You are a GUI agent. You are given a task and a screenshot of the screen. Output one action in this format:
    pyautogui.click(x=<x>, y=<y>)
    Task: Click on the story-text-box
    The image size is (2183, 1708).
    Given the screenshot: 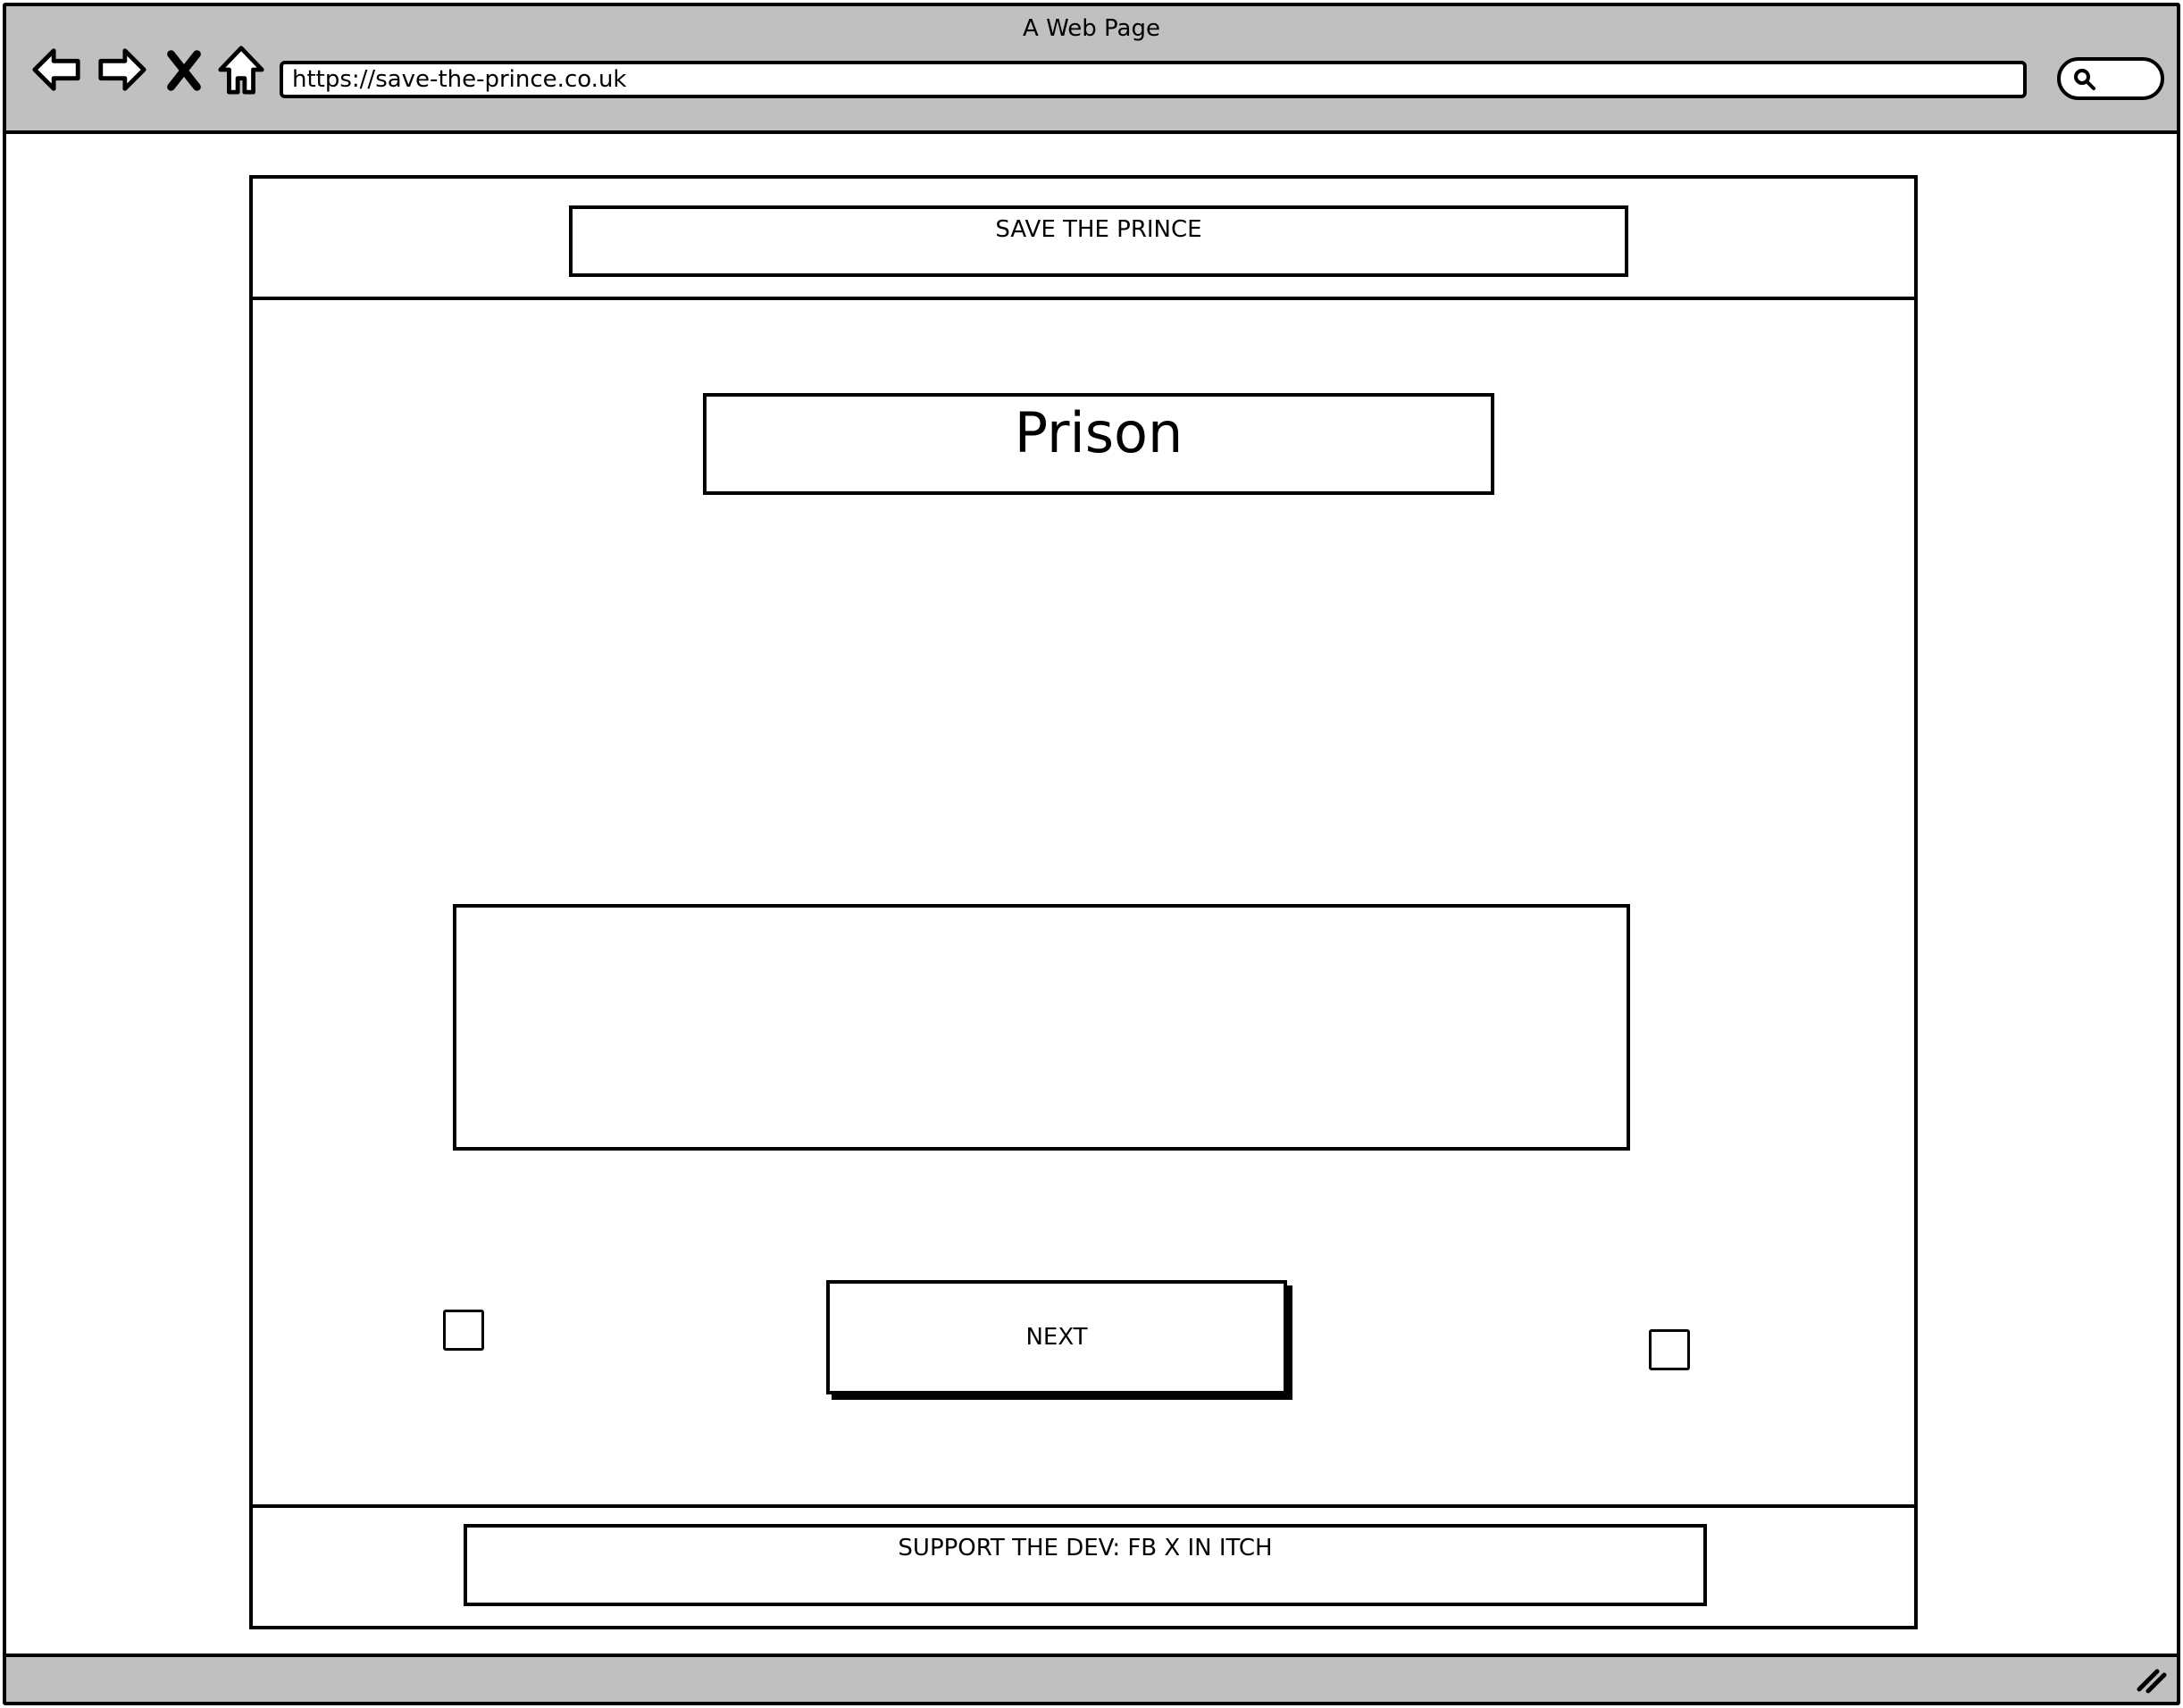 What is the action you would take?
    pyautogui.click(x=1041, y=1027)
    